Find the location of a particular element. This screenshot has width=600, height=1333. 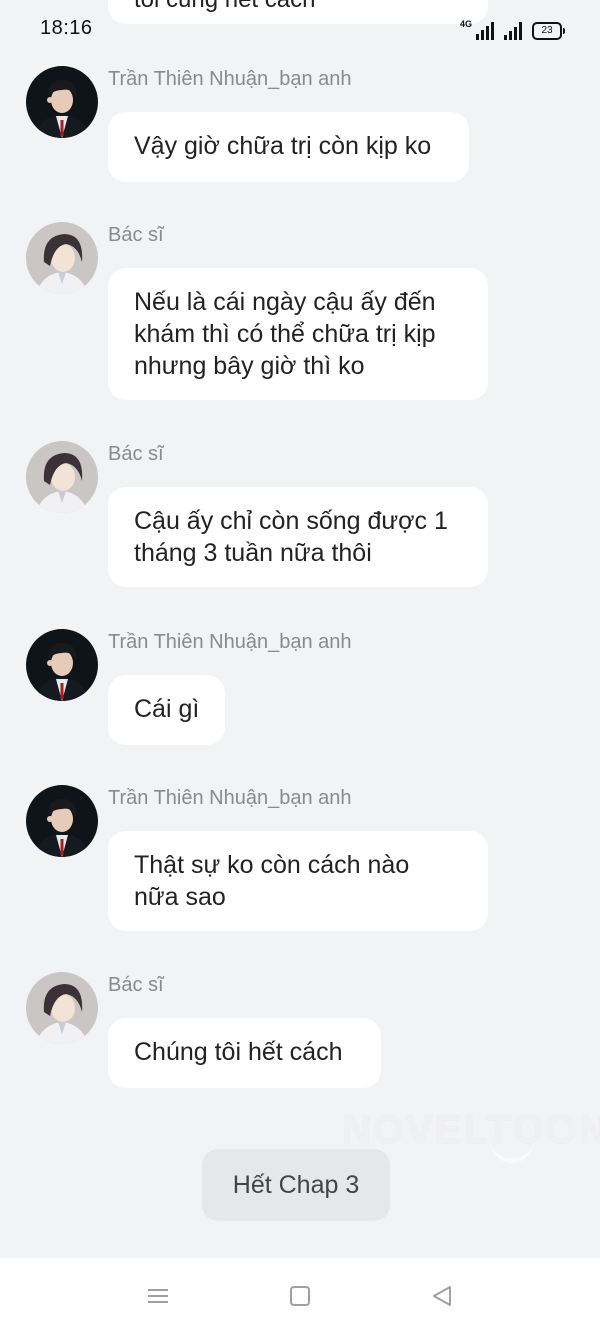

status-icons: 4G 23 is located at coordinates (512, 29).